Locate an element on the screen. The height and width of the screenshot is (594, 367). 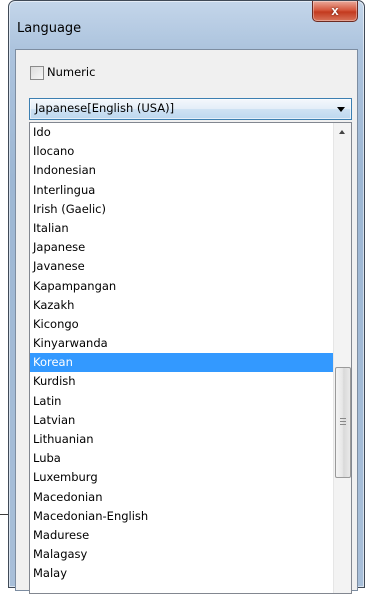
list-item-selected: Korean is located at coordinates (182, 363).